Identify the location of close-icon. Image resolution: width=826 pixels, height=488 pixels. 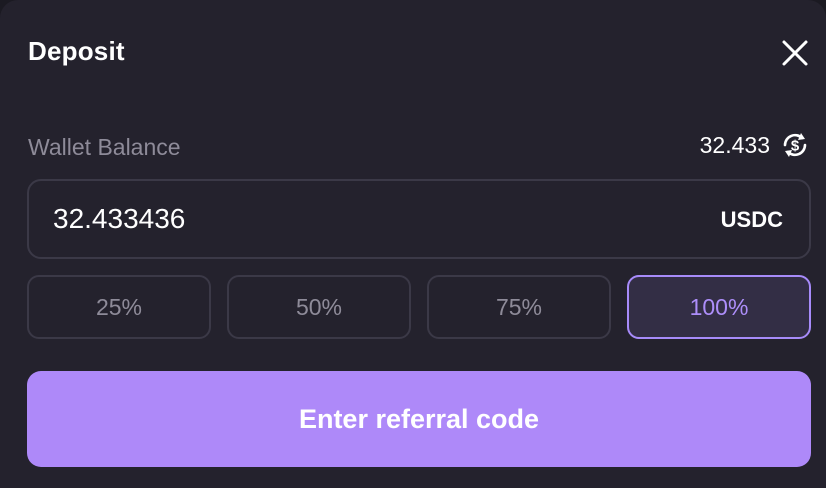
(795, 53).